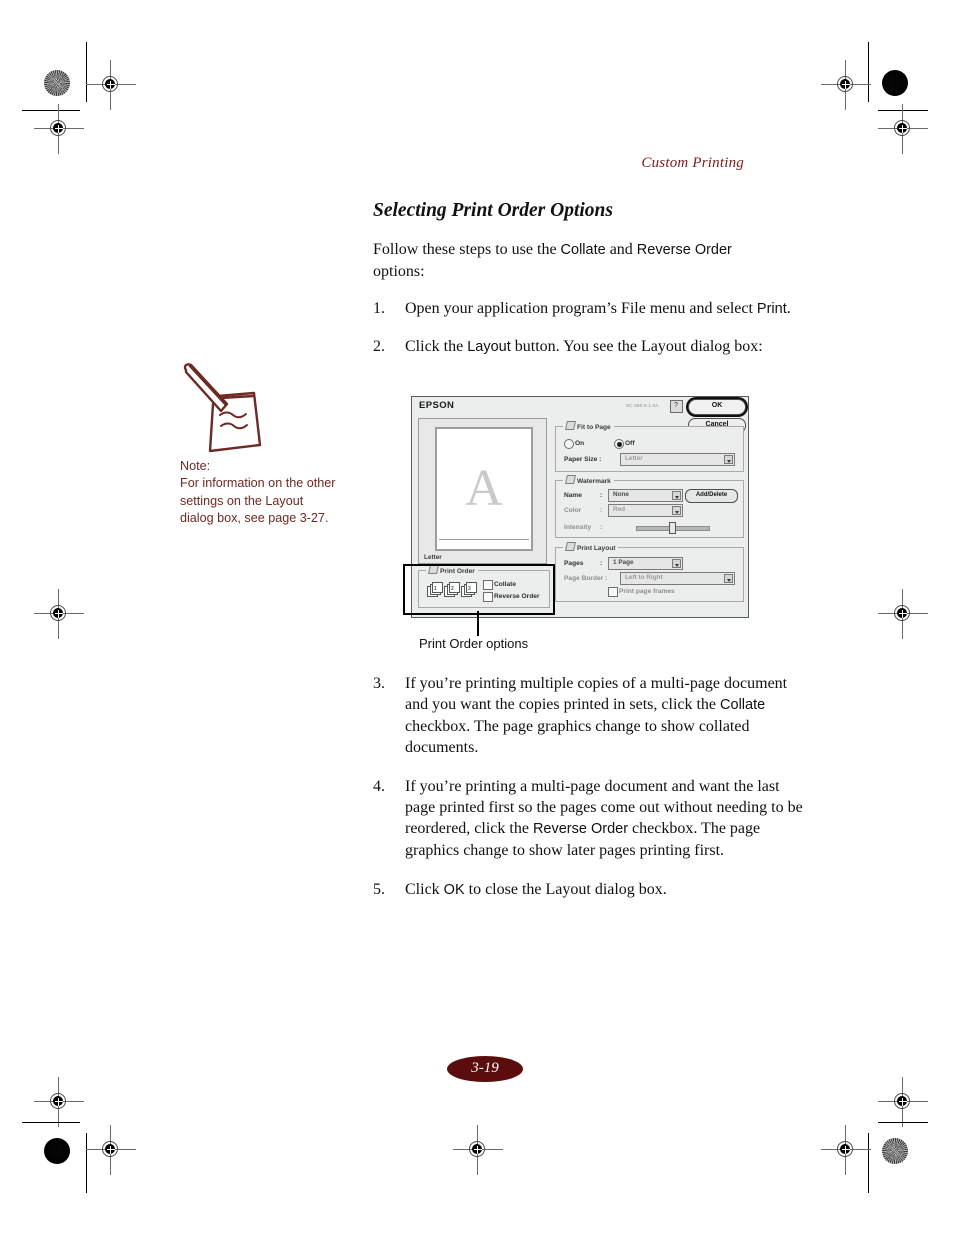 Image resolution: width=954 pixels, height=1235 pixels. I want to click on paper-size-value: Letter, so click(634, 458).